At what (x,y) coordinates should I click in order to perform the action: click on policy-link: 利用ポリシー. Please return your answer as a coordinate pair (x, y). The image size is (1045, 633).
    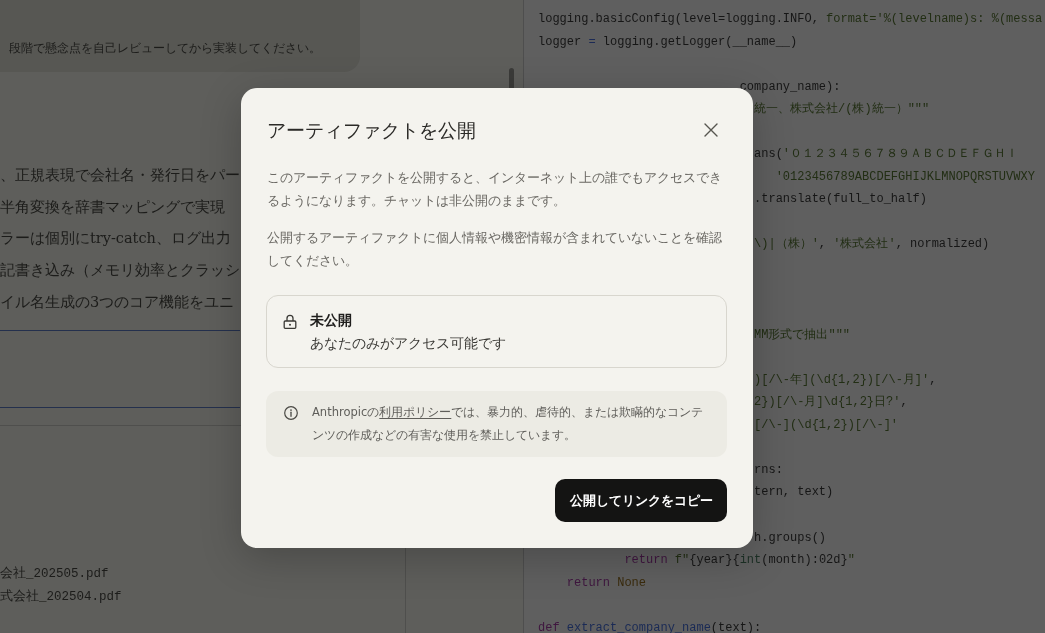
    Looking at the image, I should click on (415, 411).